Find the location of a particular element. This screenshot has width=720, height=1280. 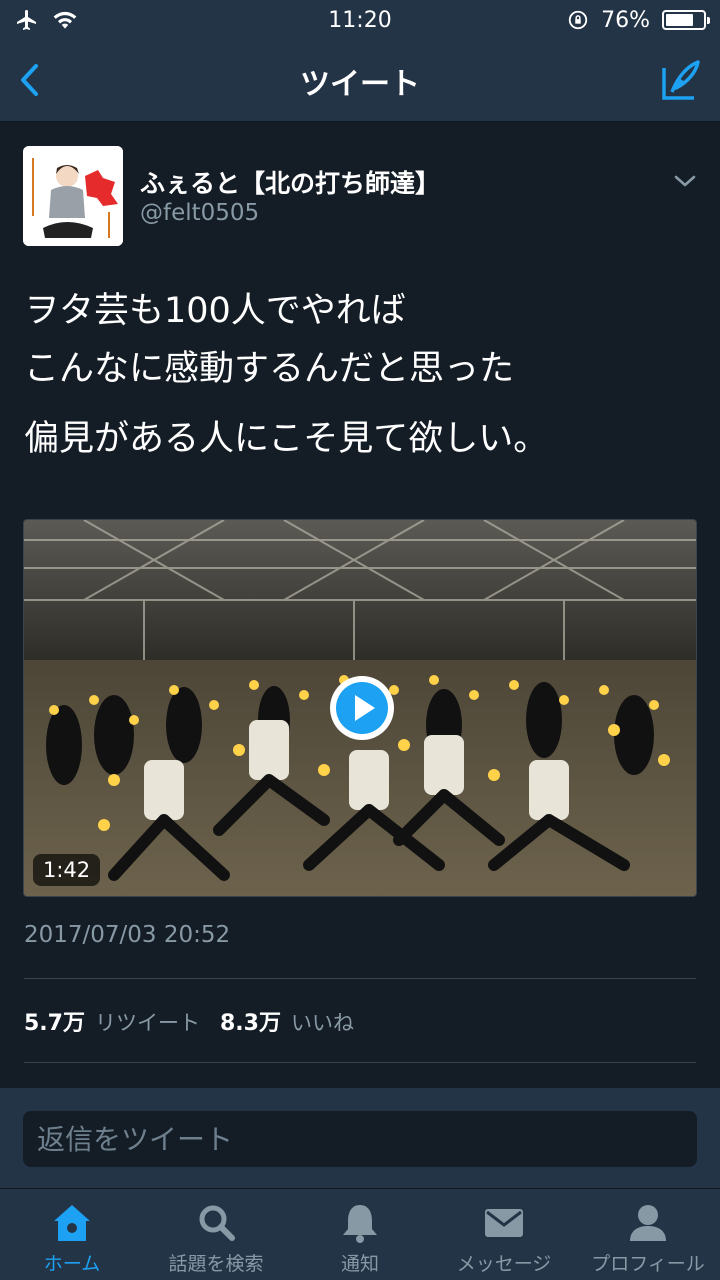

battery-percent: 76% is located at coordinates (625, 20).